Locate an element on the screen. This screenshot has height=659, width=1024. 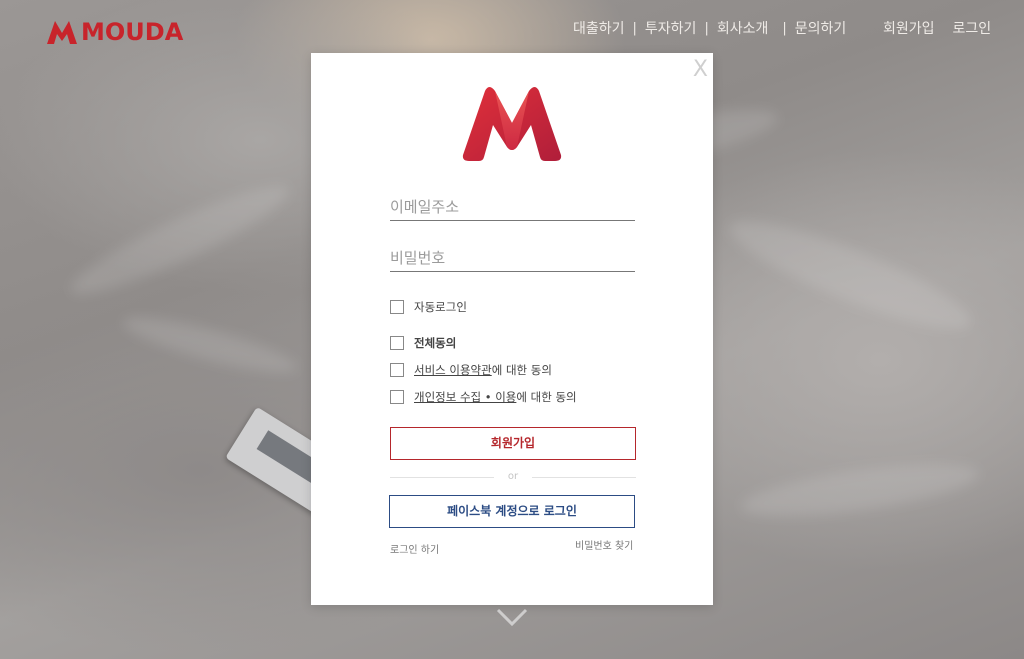
find-password-link: 비밀번호 찾기 is located at coordinates (604, 544).